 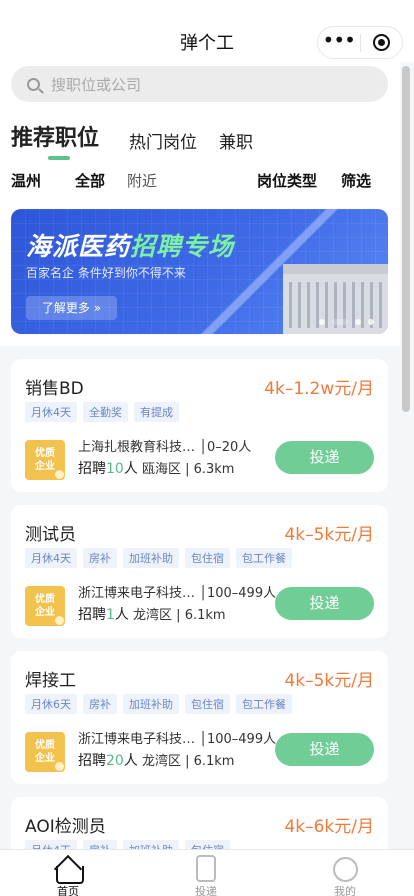 What do you see at coordinates (406, 239) in the screenshot?
I see `scrollbar` at bounding box center [406, 239].